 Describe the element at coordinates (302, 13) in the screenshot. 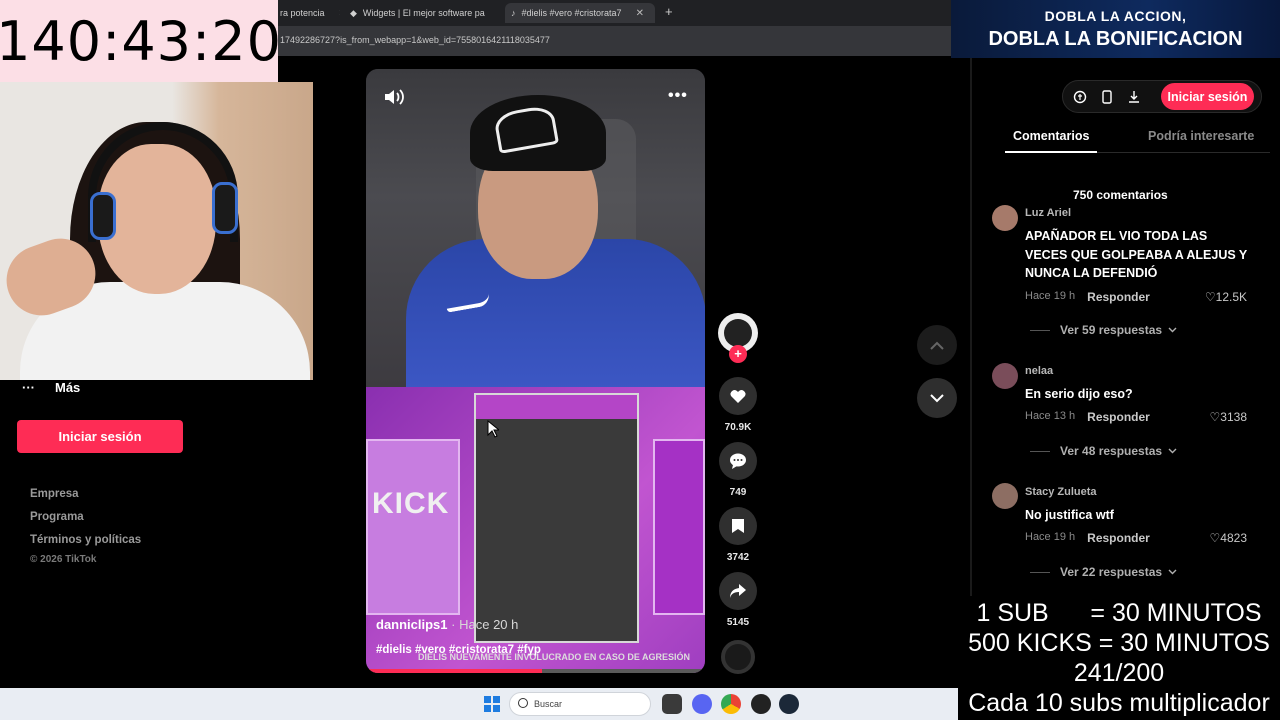

I see `tab-title: ra potencia` at that location.